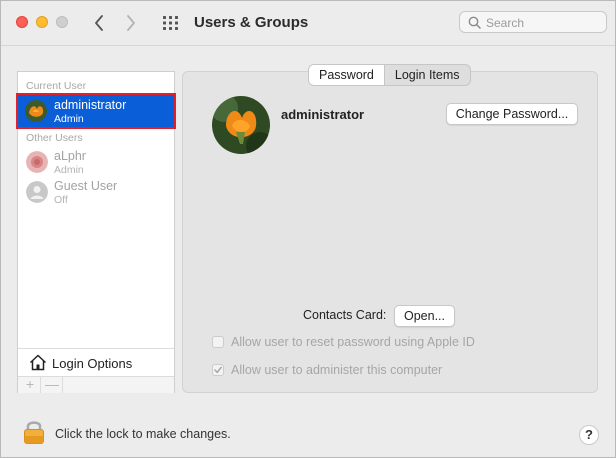  I want to click on user-name: Guest User, so click(86, 186).